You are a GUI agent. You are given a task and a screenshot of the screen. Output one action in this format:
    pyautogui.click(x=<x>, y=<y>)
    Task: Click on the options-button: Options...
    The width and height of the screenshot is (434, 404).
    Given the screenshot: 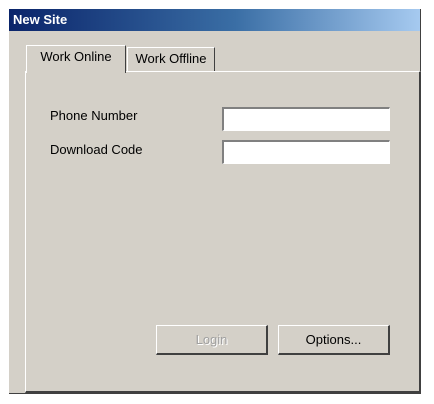 What is the action you would take?
    pyautogui.click(x=334, y=340)
    